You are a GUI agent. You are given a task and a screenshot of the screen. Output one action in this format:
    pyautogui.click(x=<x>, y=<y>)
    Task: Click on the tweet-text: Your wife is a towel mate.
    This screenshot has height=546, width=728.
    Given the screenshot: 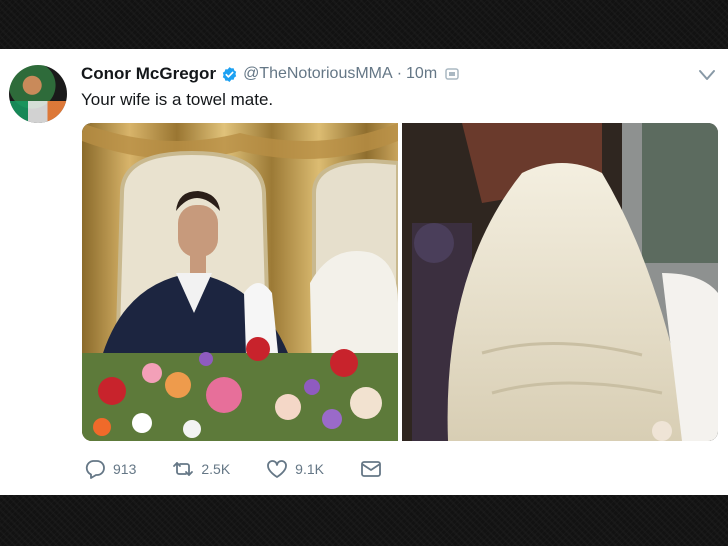 What is the action you would take?
    pyautogui.click(x=177, y=99)
    